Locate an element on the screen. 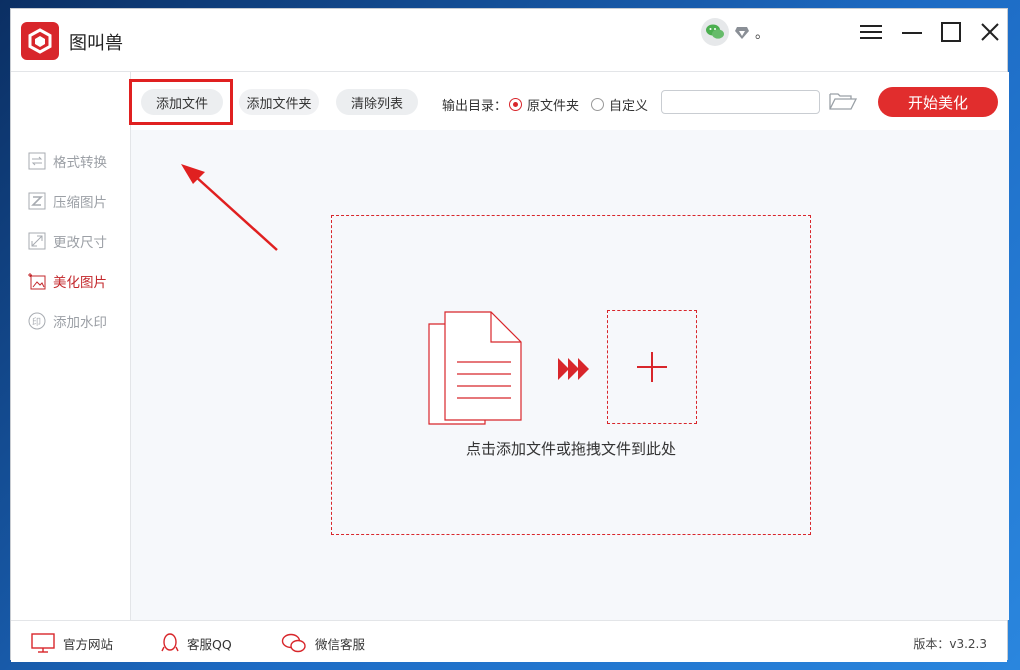 Image resolution: width=1020 pixels, height=670 pixels. add-folder-button: 添加文件夹 is located at coordinates (279, 102).